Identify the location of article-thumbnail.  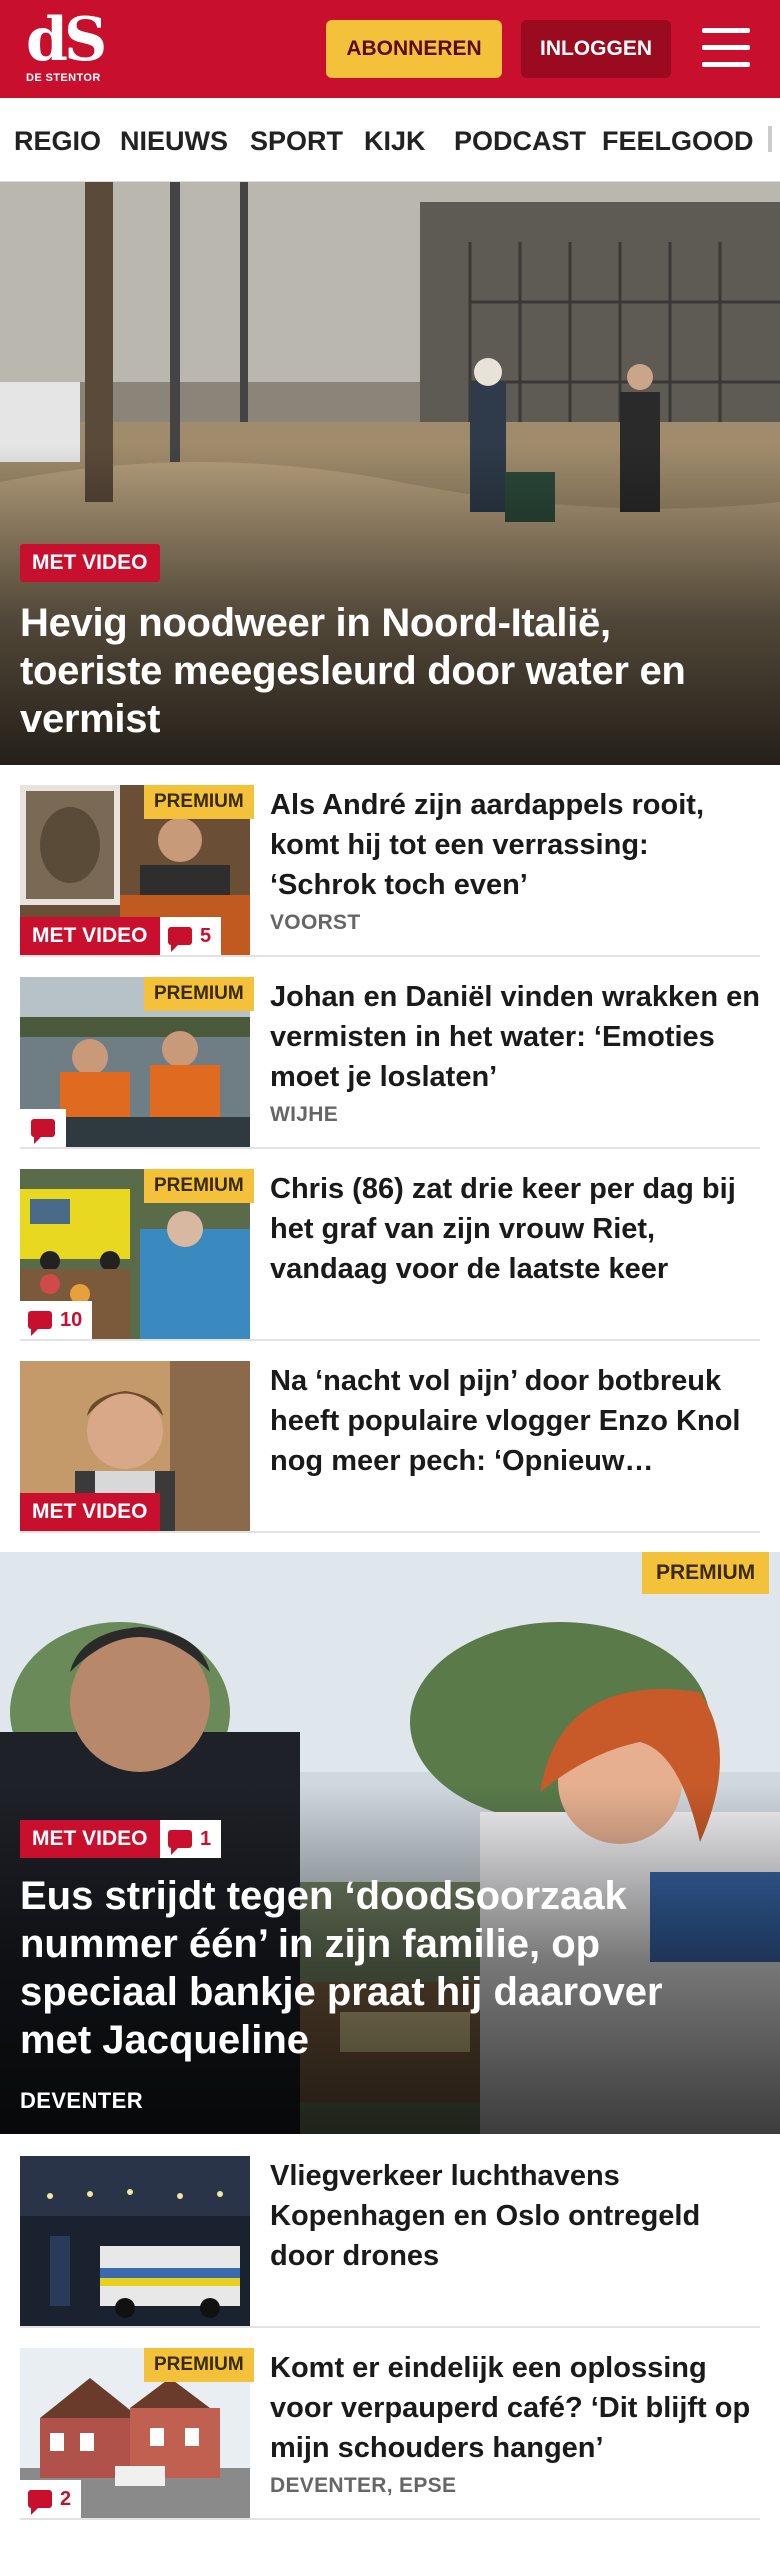
(135, 2241).